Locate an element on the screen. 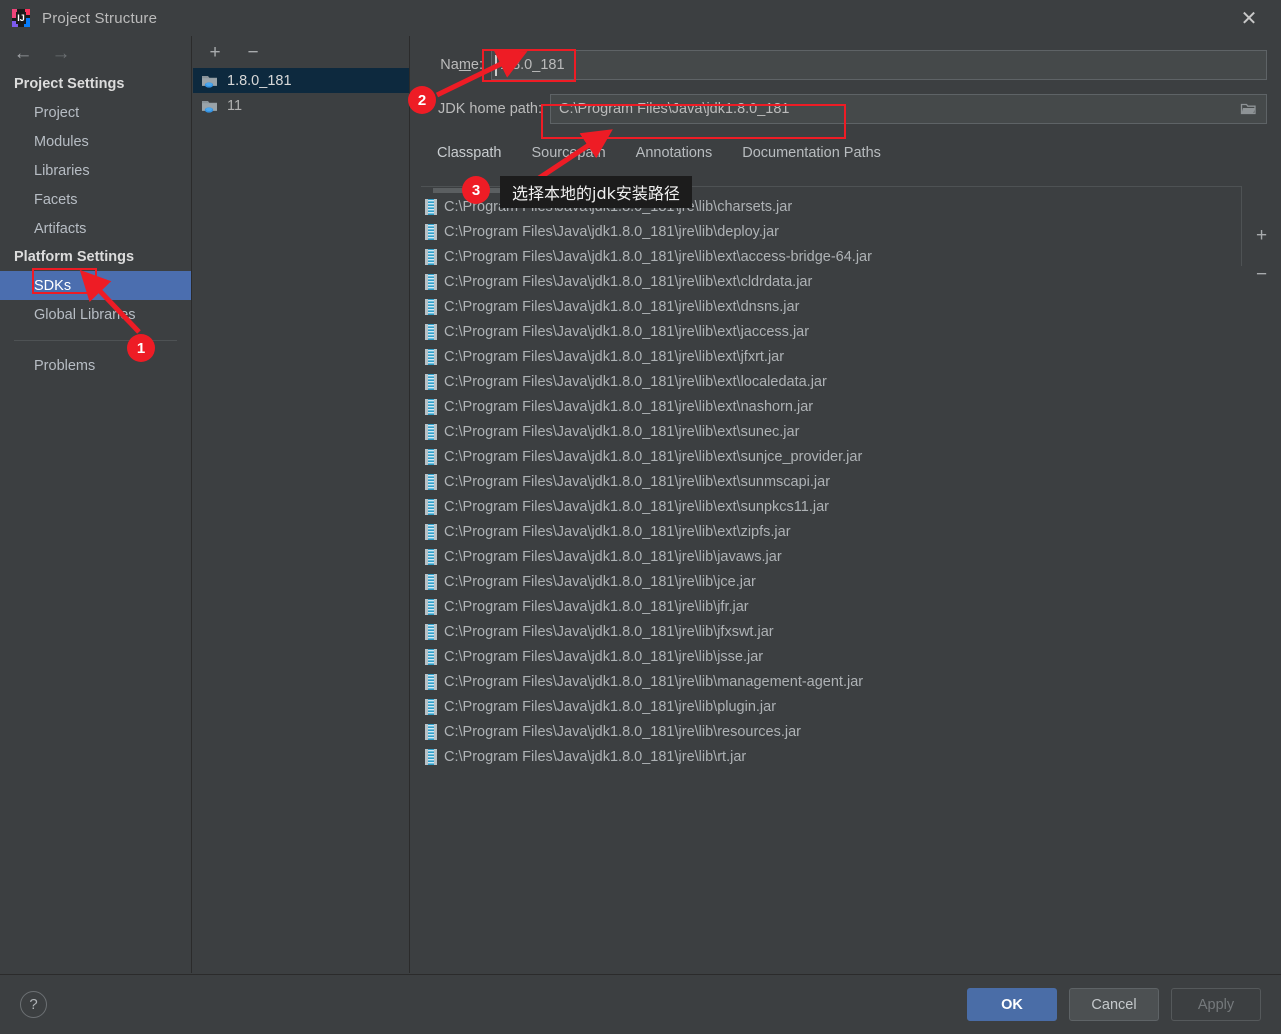 The image size is (1281, 1034). arrow-right-icon: → is located at coordinates (61, 53).